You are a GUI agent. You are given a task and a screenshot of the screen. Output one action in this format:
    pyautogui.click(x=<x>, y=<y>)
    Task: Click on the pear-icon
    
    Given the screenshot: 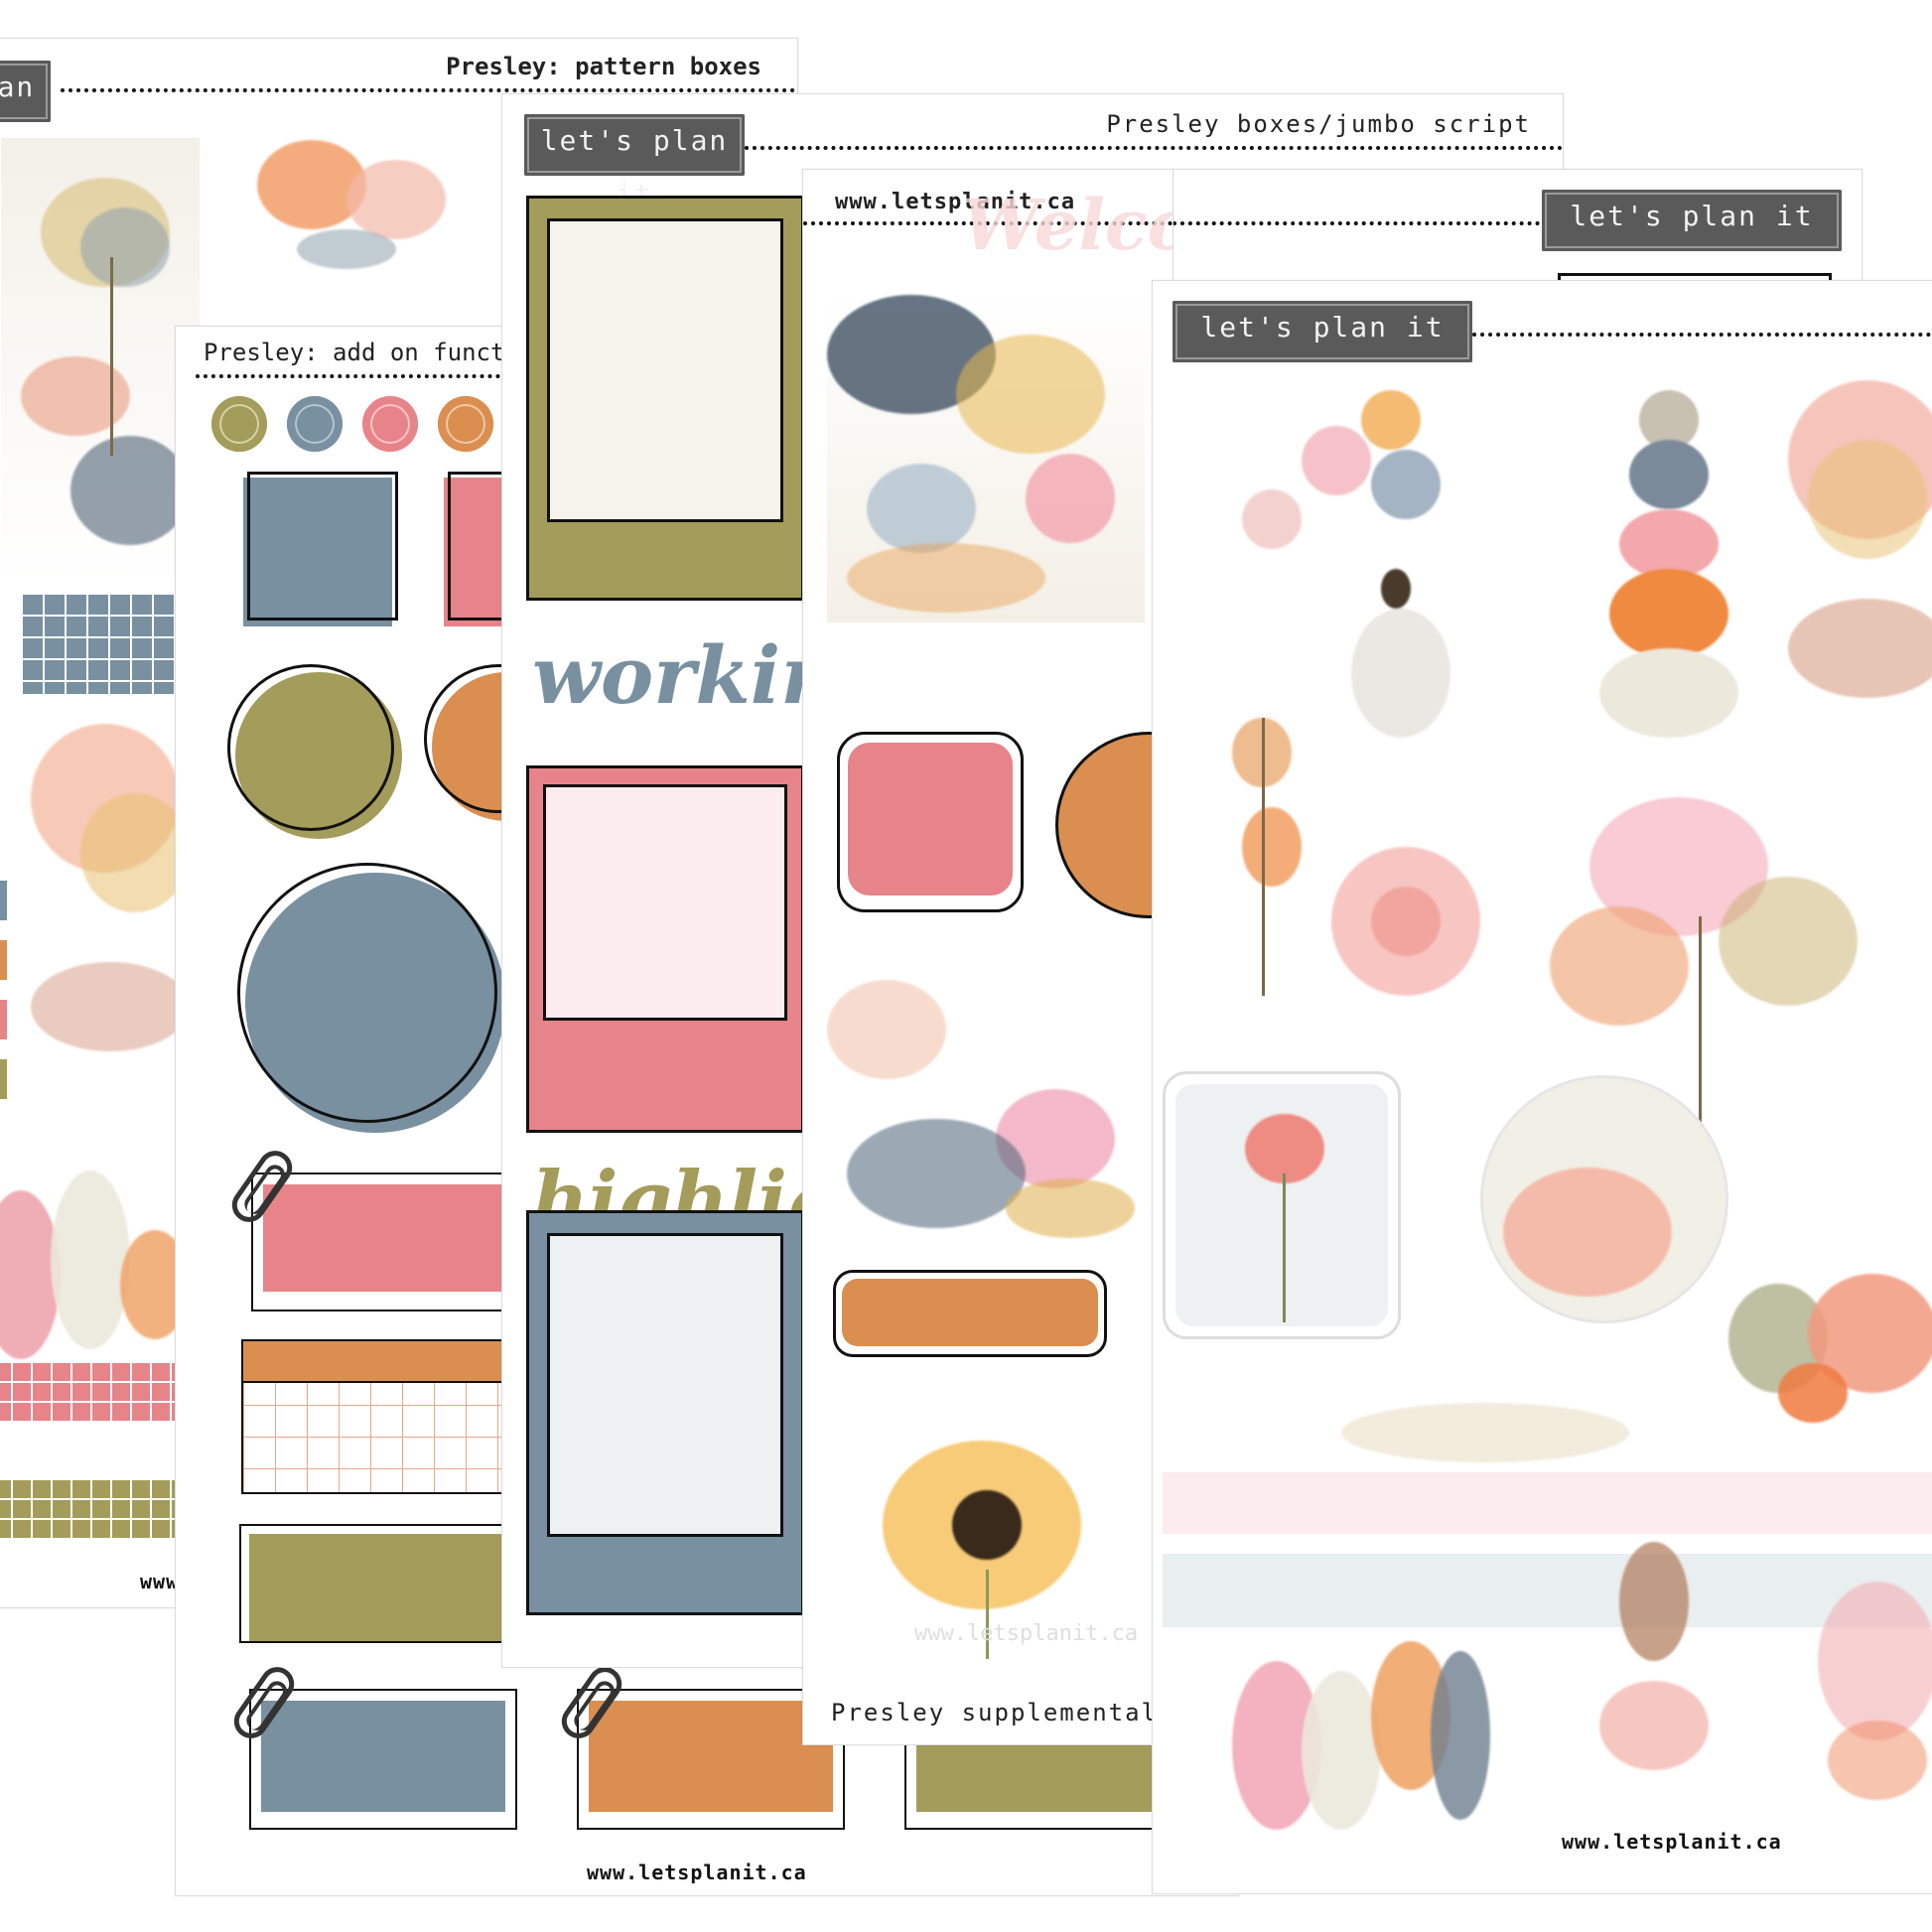 What is the action you would take?
    pyautogui.click(x=1361, y=1730)
    